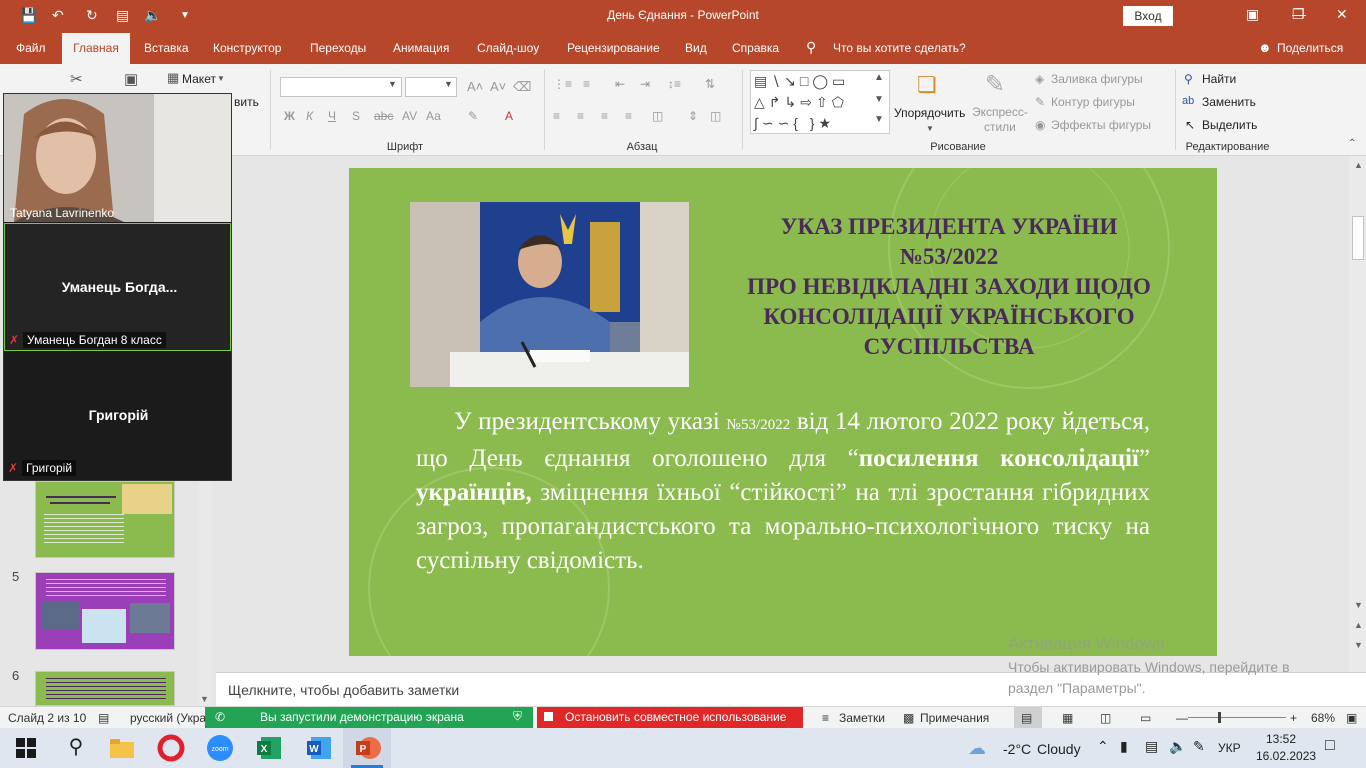 The width and height of the screenshot is (1366, 768). I want to click on line-spacing-icon: ↕≡, so click(674, 84).